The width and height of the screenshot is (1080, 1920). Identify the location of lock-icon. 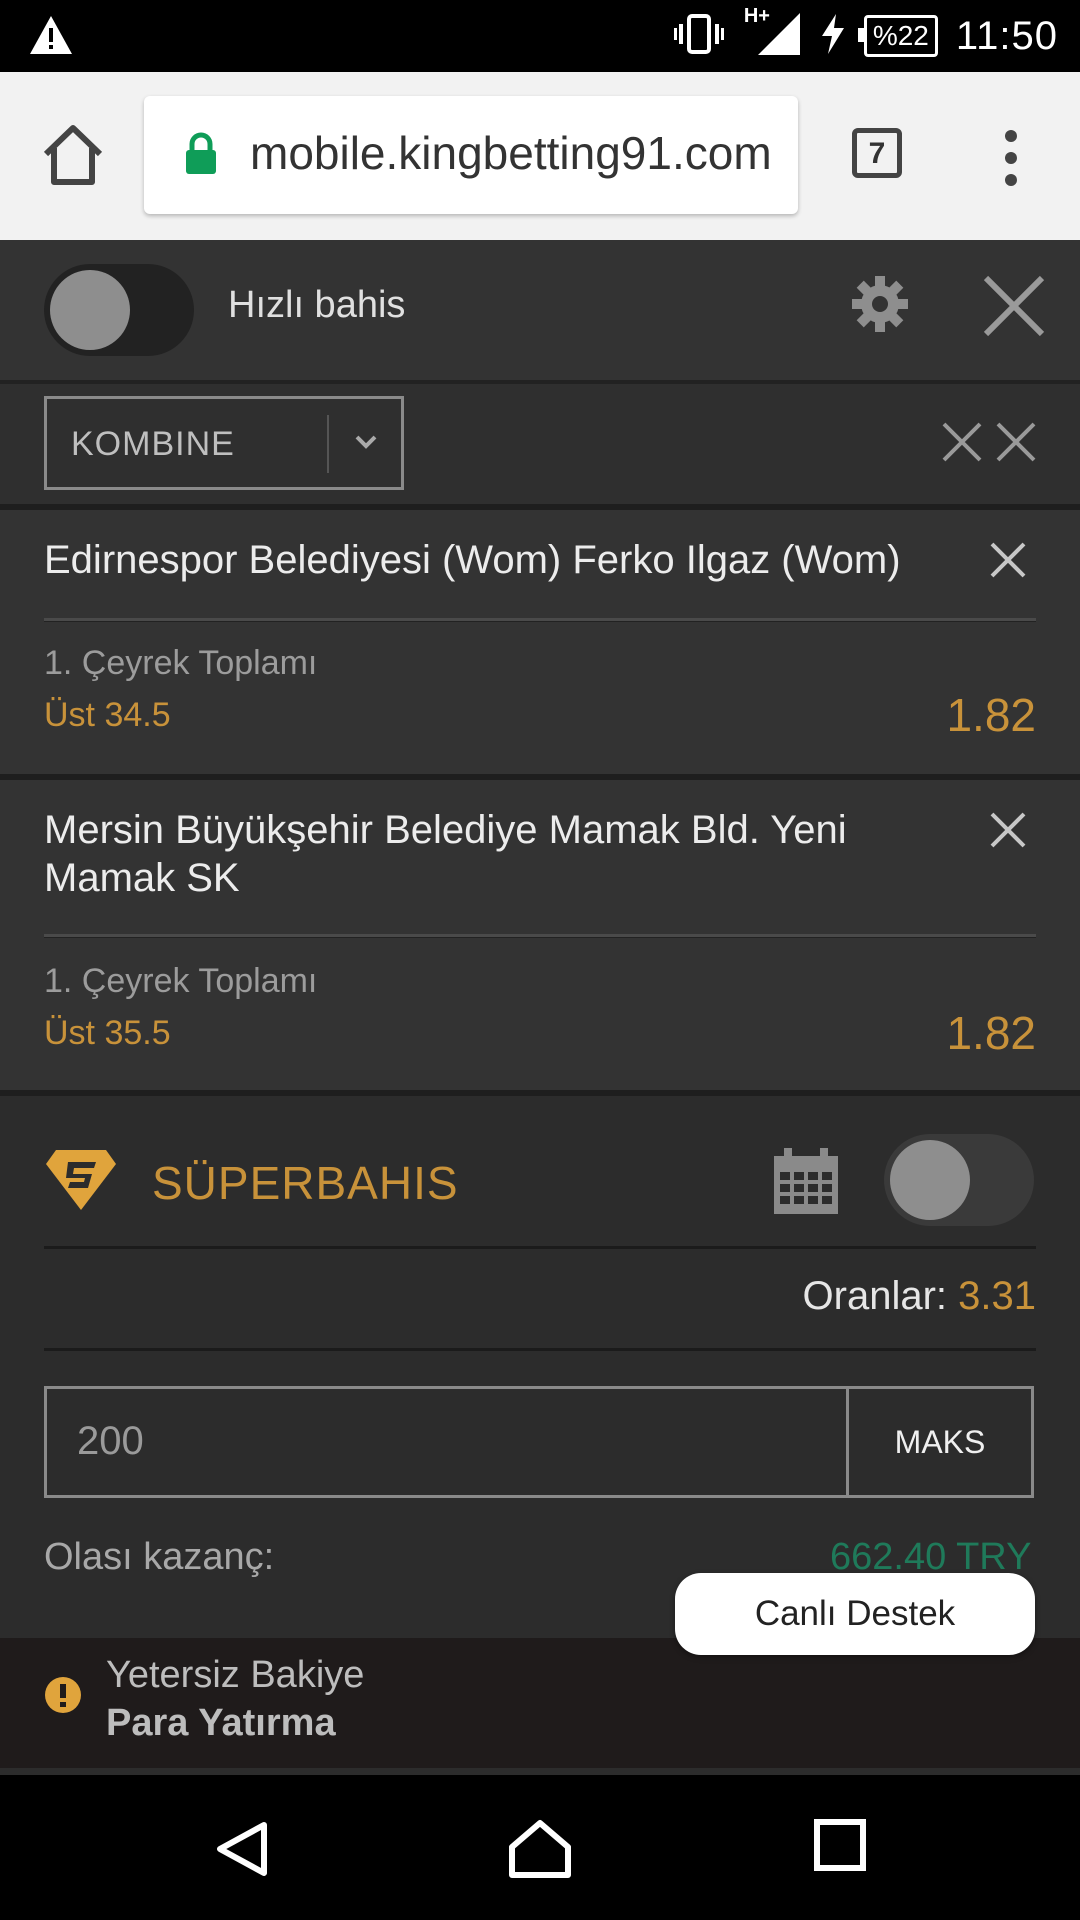
(201, 156).